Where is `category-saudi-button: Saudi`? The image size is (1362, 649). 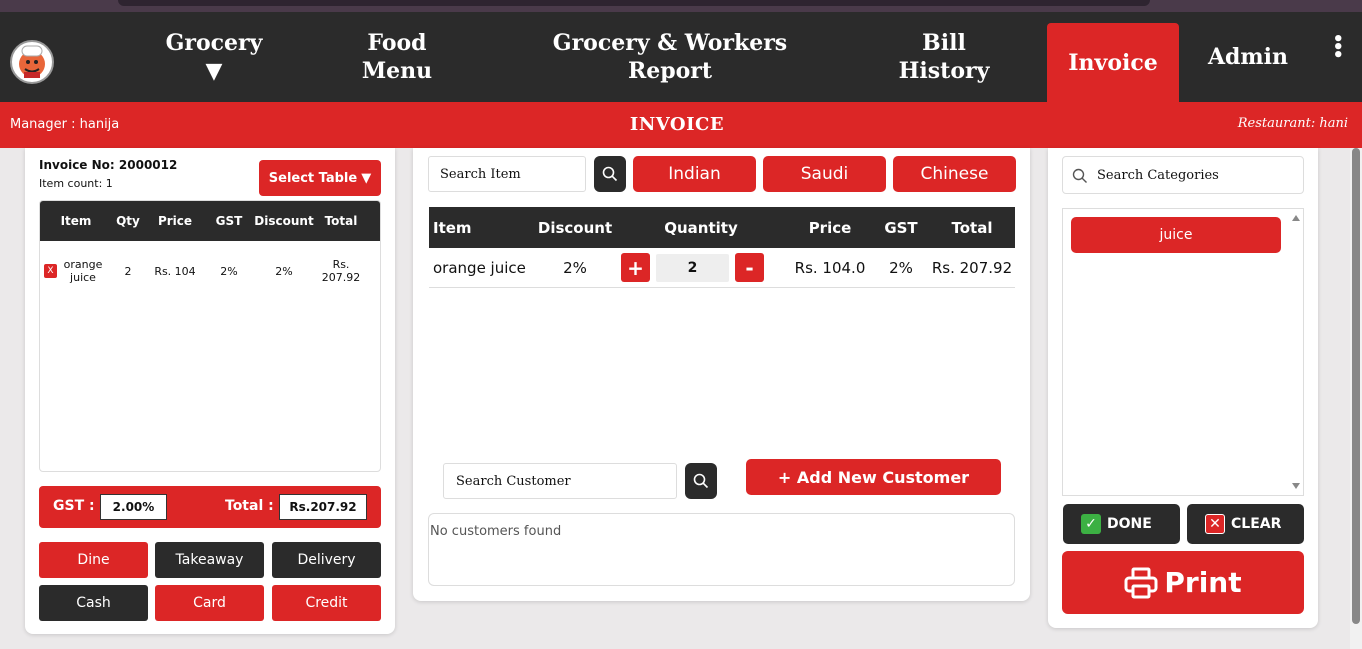 category-saudi-button: Saudi is located at coordinates (824, 174).